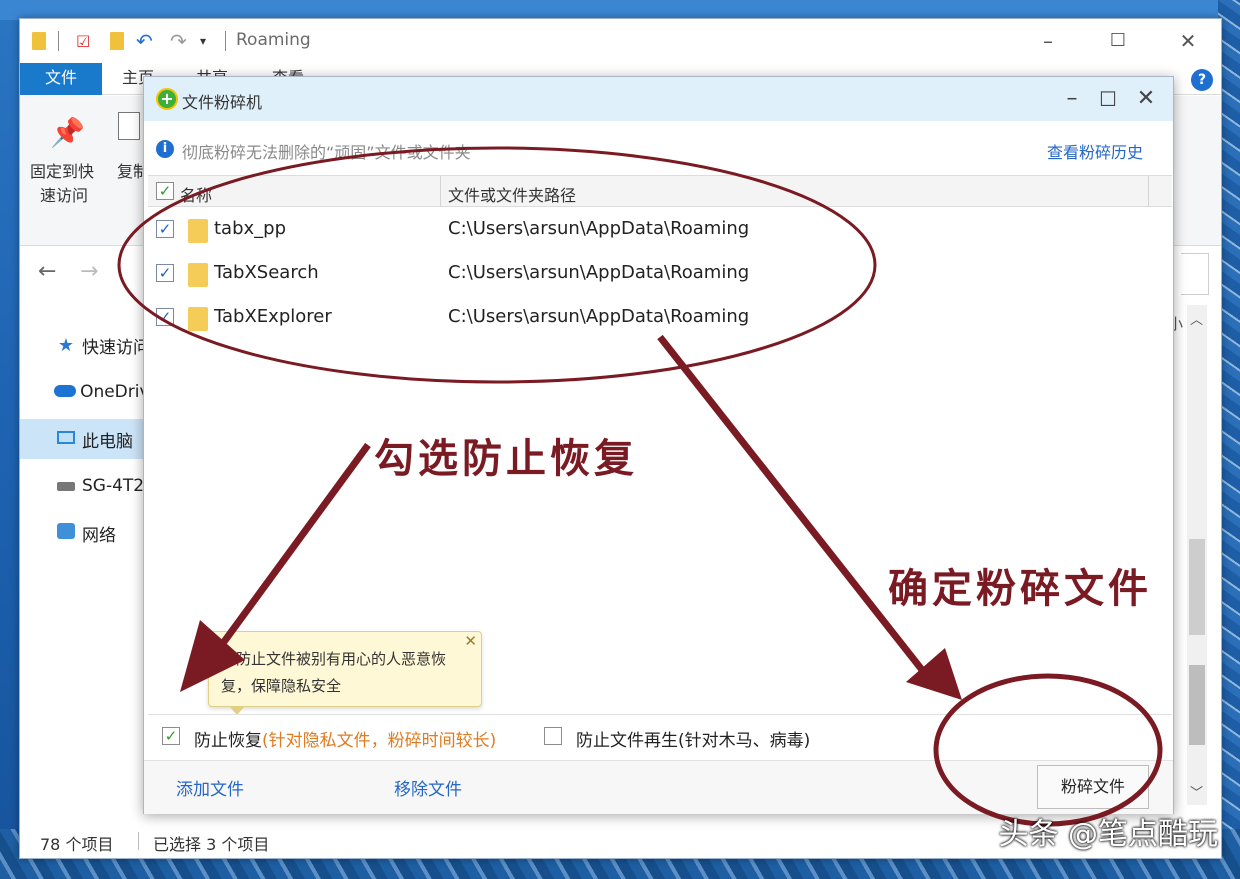 This screenshot has width=1240, height=879. Describe the element at coordinates (326, 152) in the screenshot. I see `info-text: 彻底粉碎无法删除的“顽固”文件或文件夹` at that location.